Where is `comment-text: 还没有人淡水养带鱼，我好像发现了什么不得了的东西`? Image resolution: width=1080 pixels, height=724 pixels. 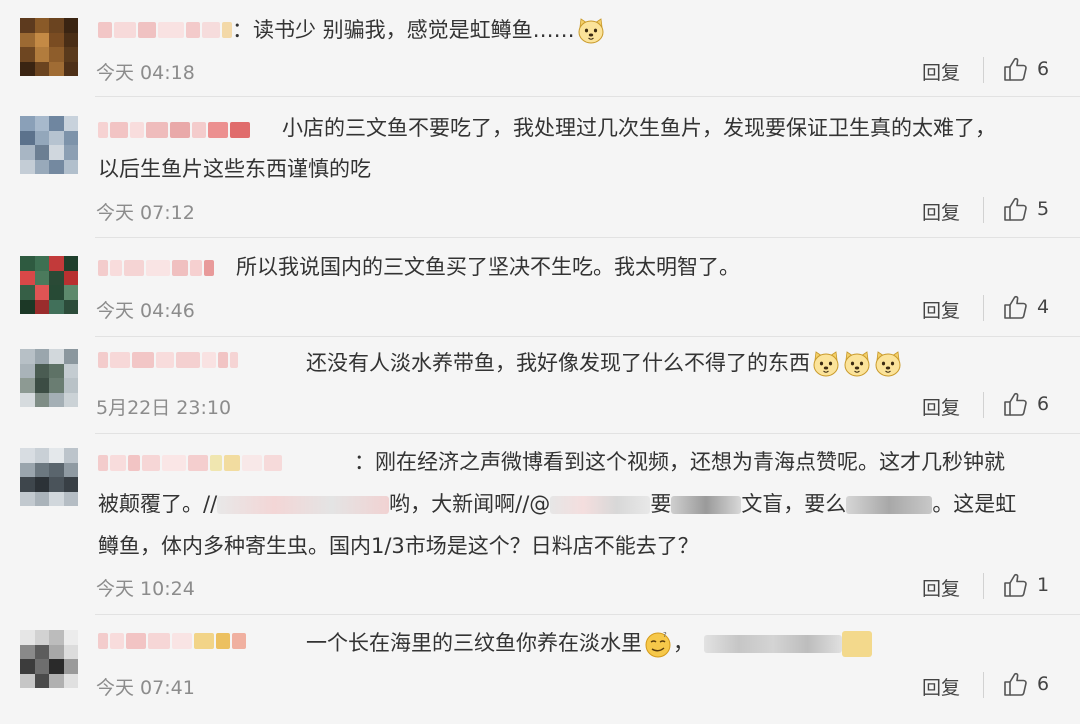
comment-text: 还没有人淡水养带鱼，我好像发现了什么不得了的东西 is located at coordinates (673, 363).